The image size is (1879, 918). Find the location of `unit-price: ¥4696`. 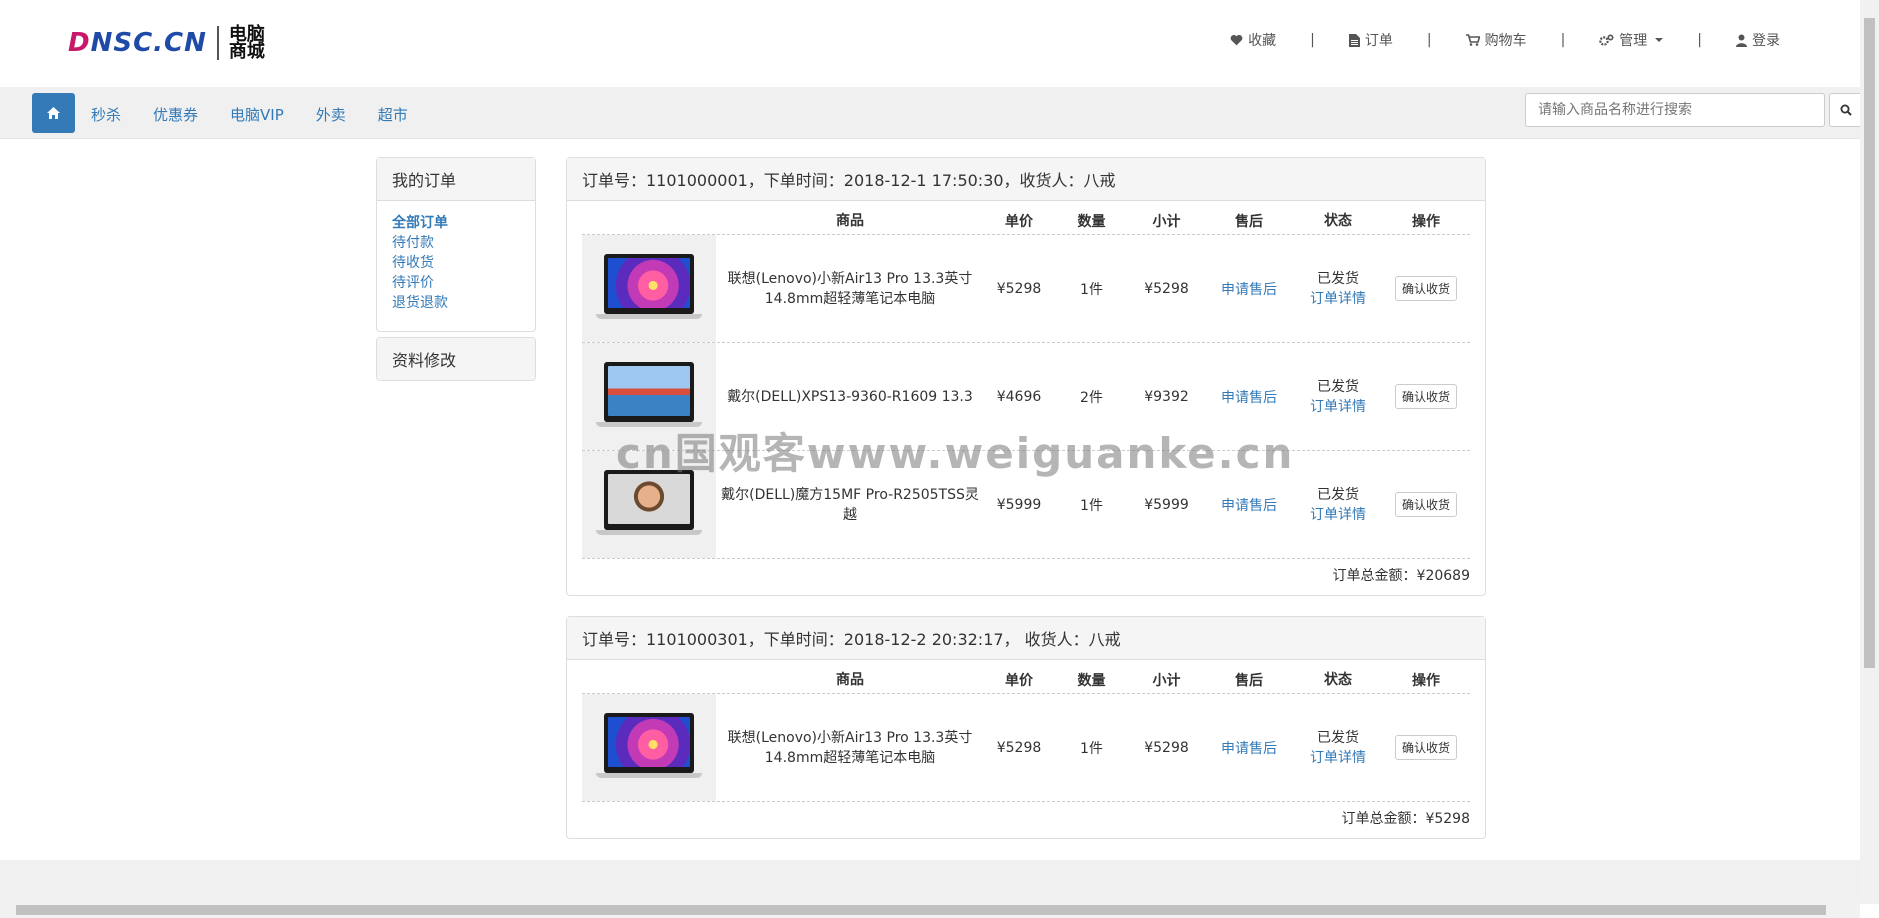

unit-price: ¥4696 is located at coordinates (1019, 396).